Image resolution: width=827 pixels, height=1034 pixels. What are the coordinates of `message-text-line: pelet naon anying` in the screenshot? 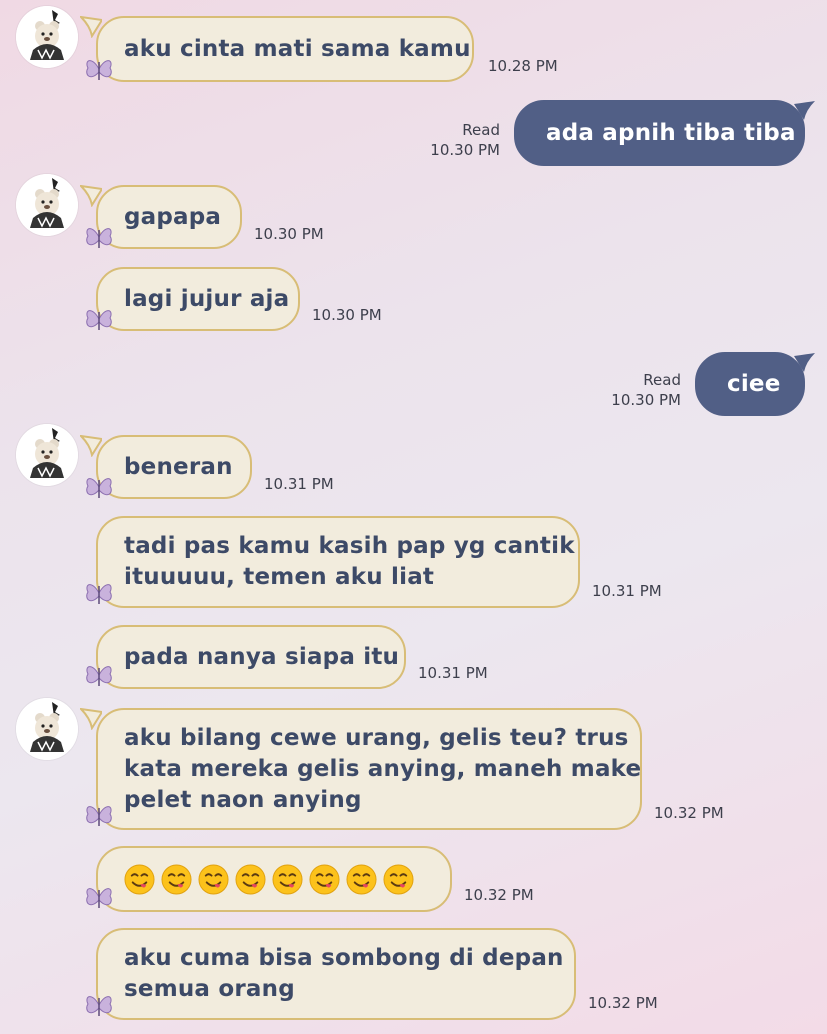 It's located at (243, 799).